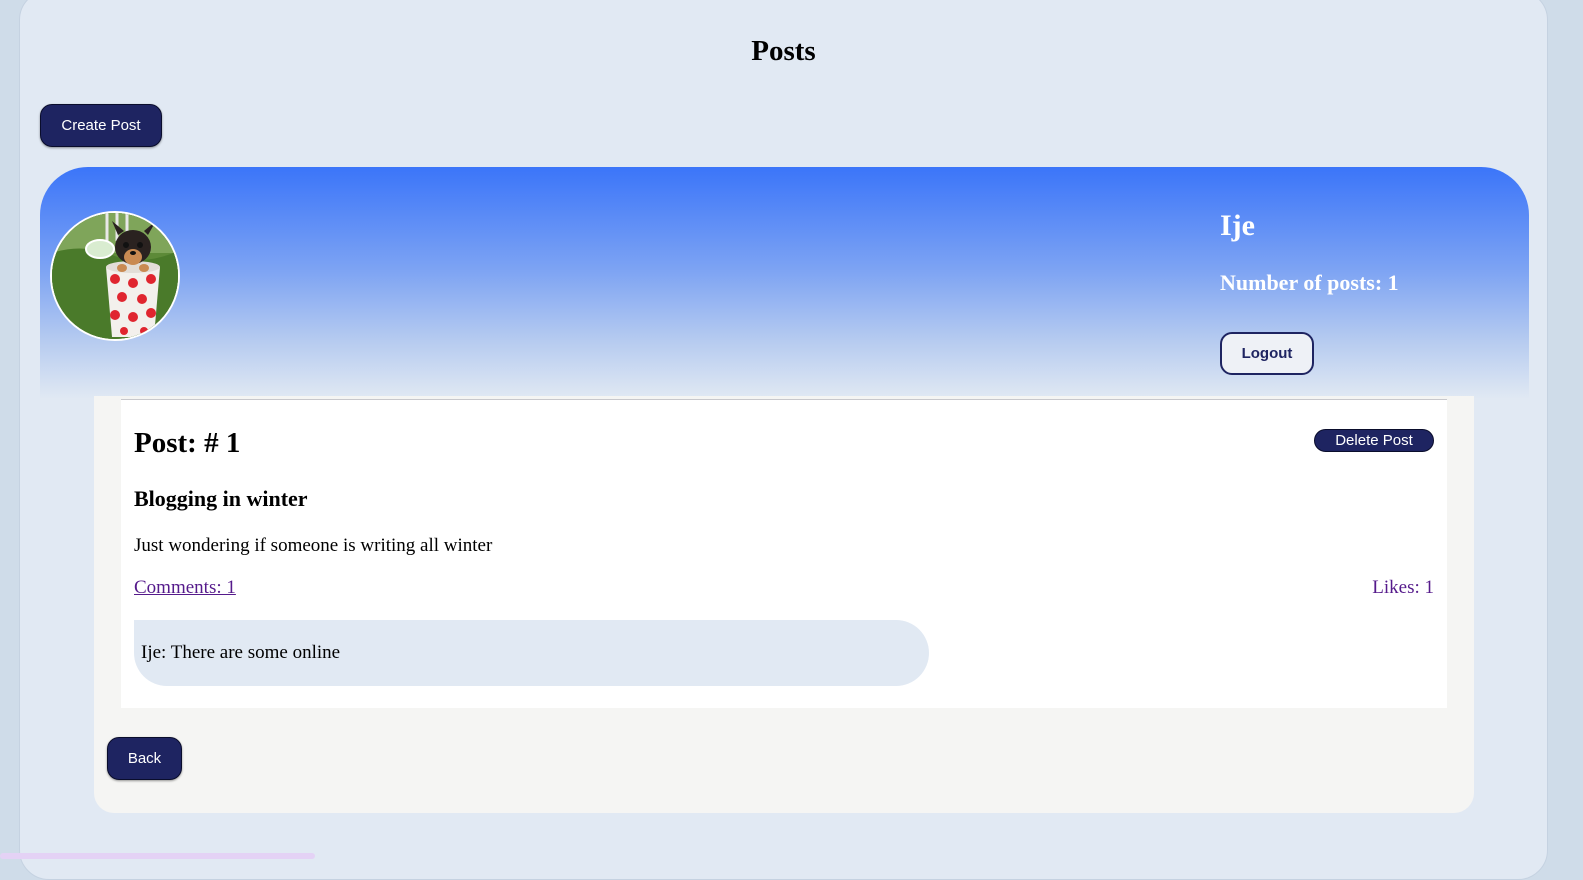 The image size is (1583, 880). Describe the element at coordinates (783, 51) in the screenshot. I see `page-title: Posts` at that location.